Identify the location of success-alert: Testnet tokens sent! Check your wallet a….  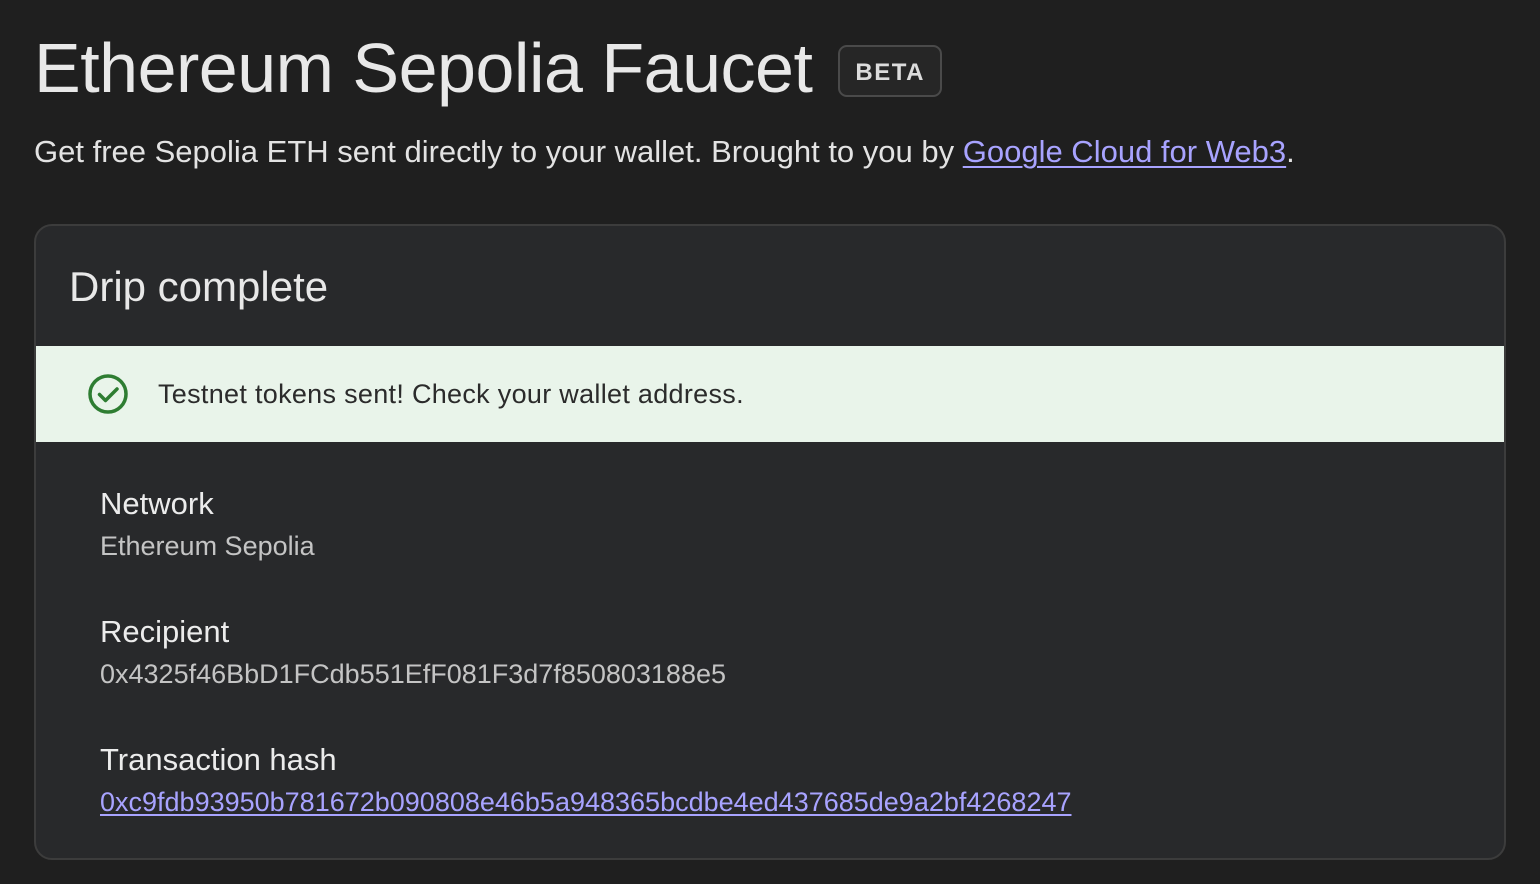
(770, 394).